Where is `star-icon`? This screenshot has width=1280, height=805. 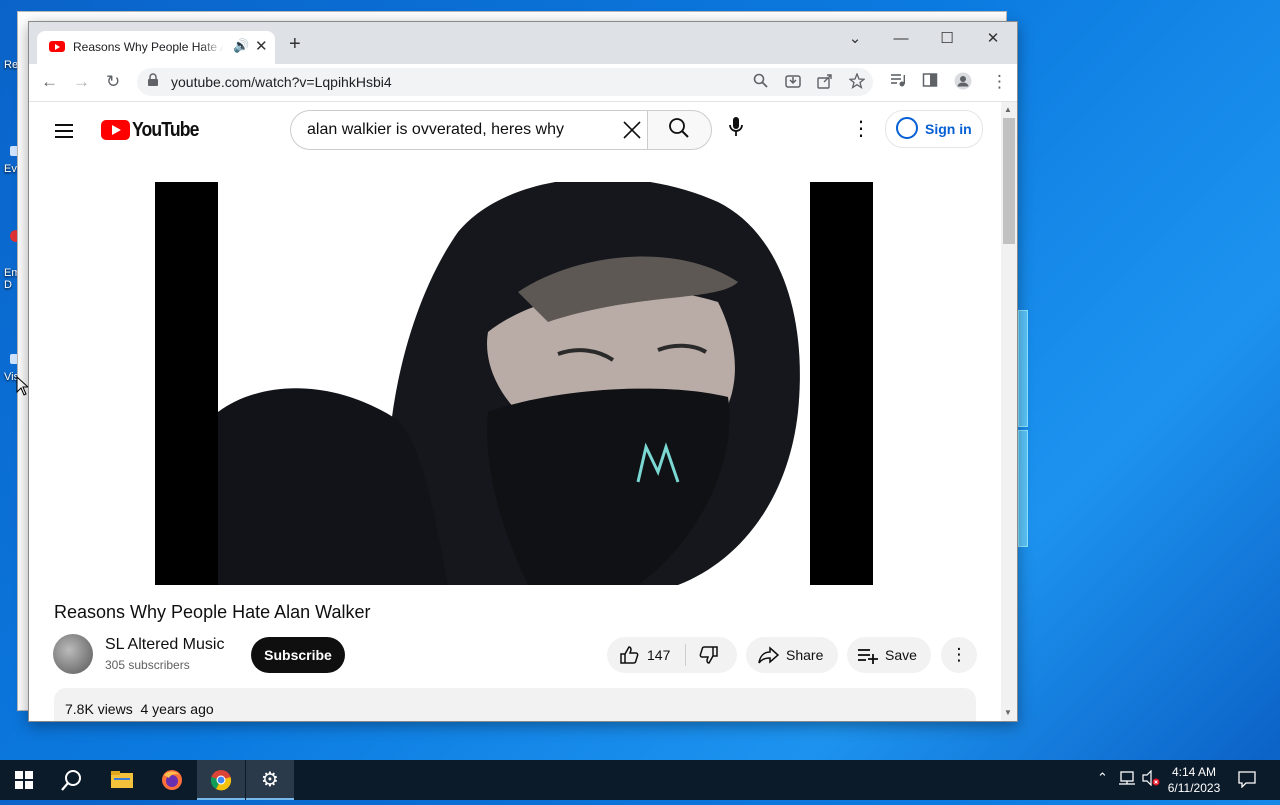
star-icon is located at coordinates (857, 82).